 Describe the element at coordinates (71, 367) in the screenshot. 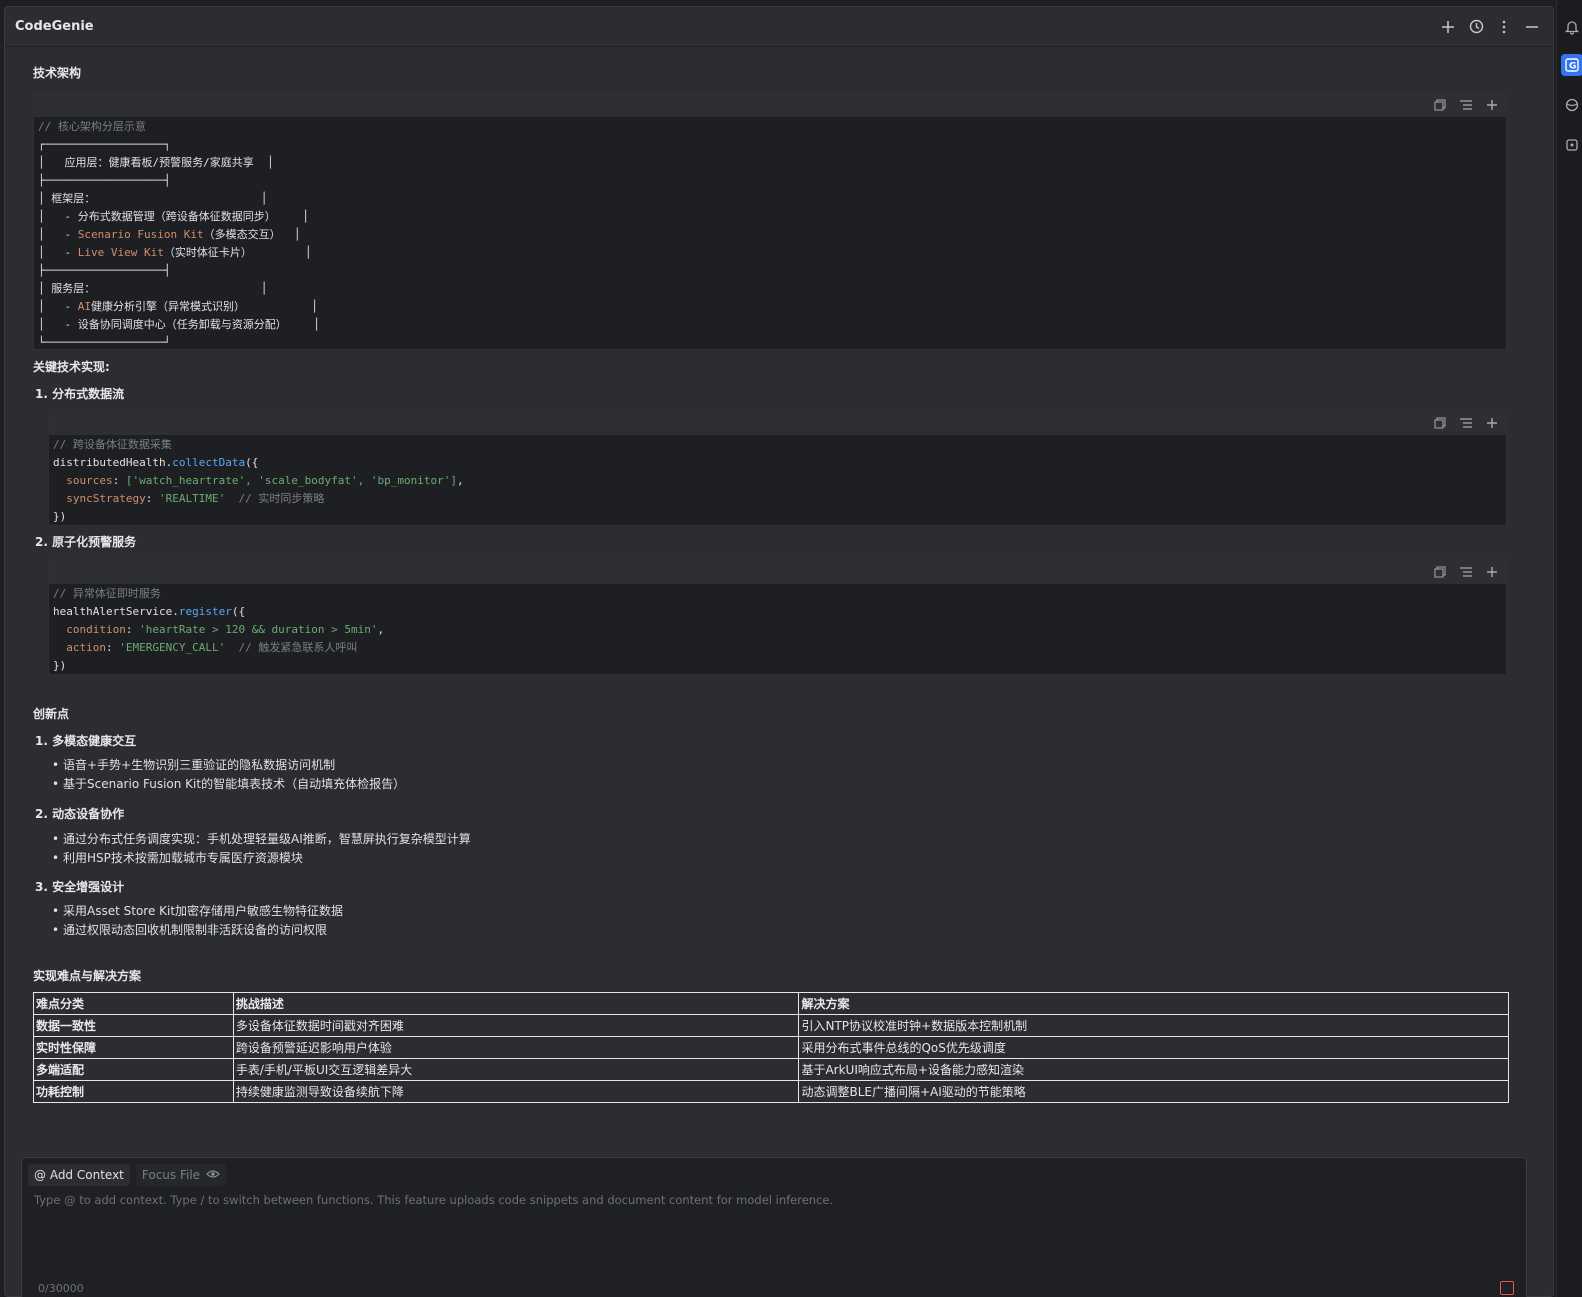

I see `section-title-key-tech: 关键技术实现:` at that location.